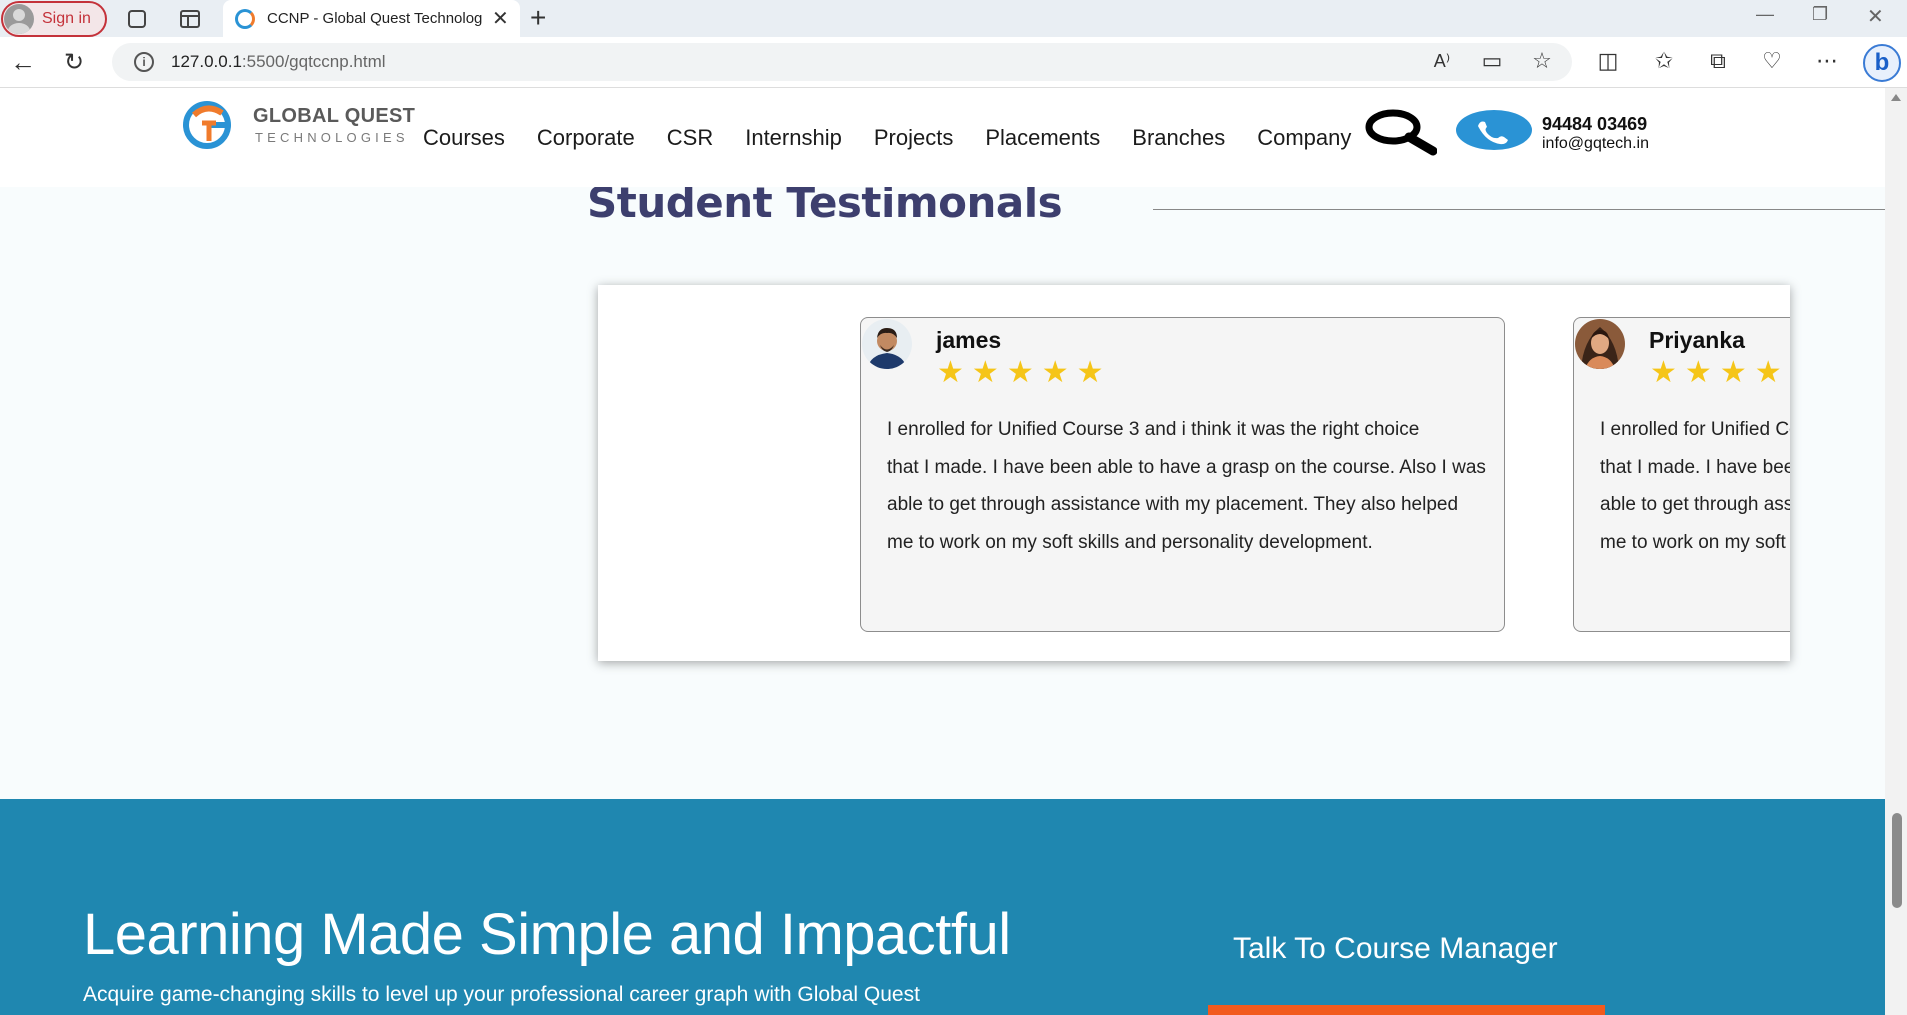 The image size is (1907, 1015). Describe the element at coordinates (538, 18) in the screenshot. I see `new-tab-icon: +` at that location.